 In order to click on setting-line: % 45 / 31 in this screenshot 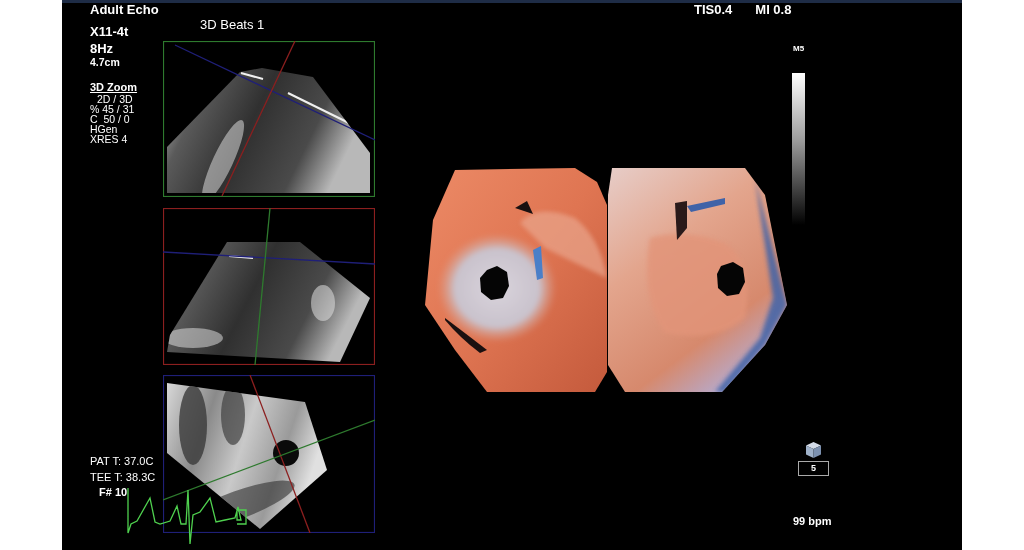, I will do `click(113, 109)`.